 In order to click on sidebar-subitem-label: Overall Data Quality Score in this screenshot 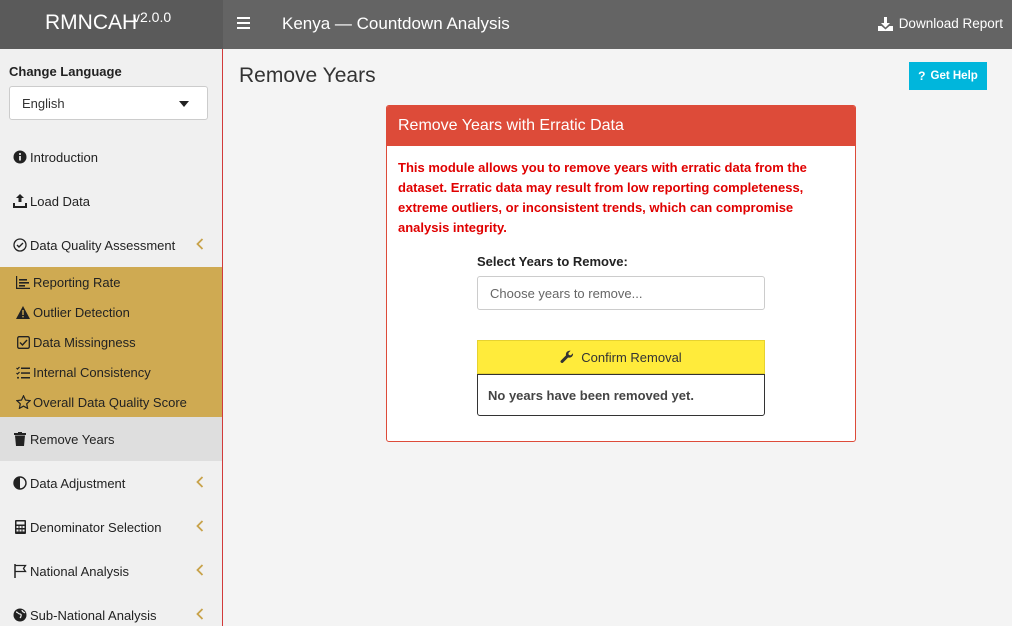, I will do `click(110, 402)`.